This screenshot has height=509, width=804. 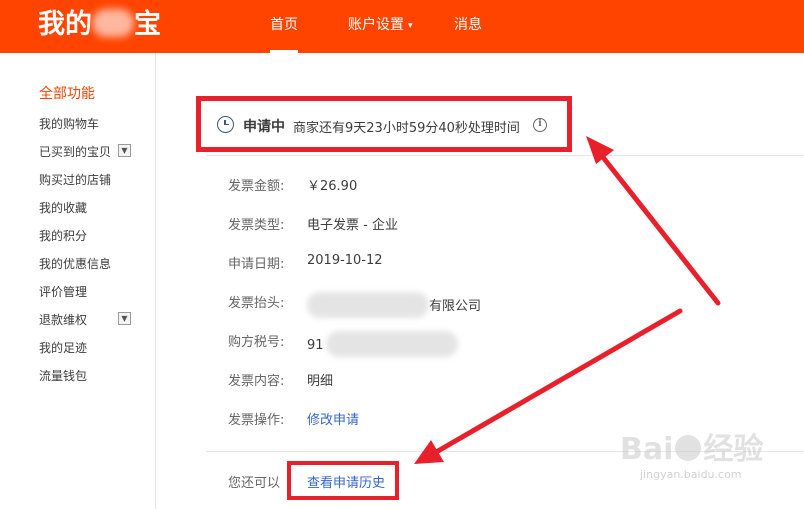 I want to click on watermark-logo: Bai 经验, so click(x=691, y=446).